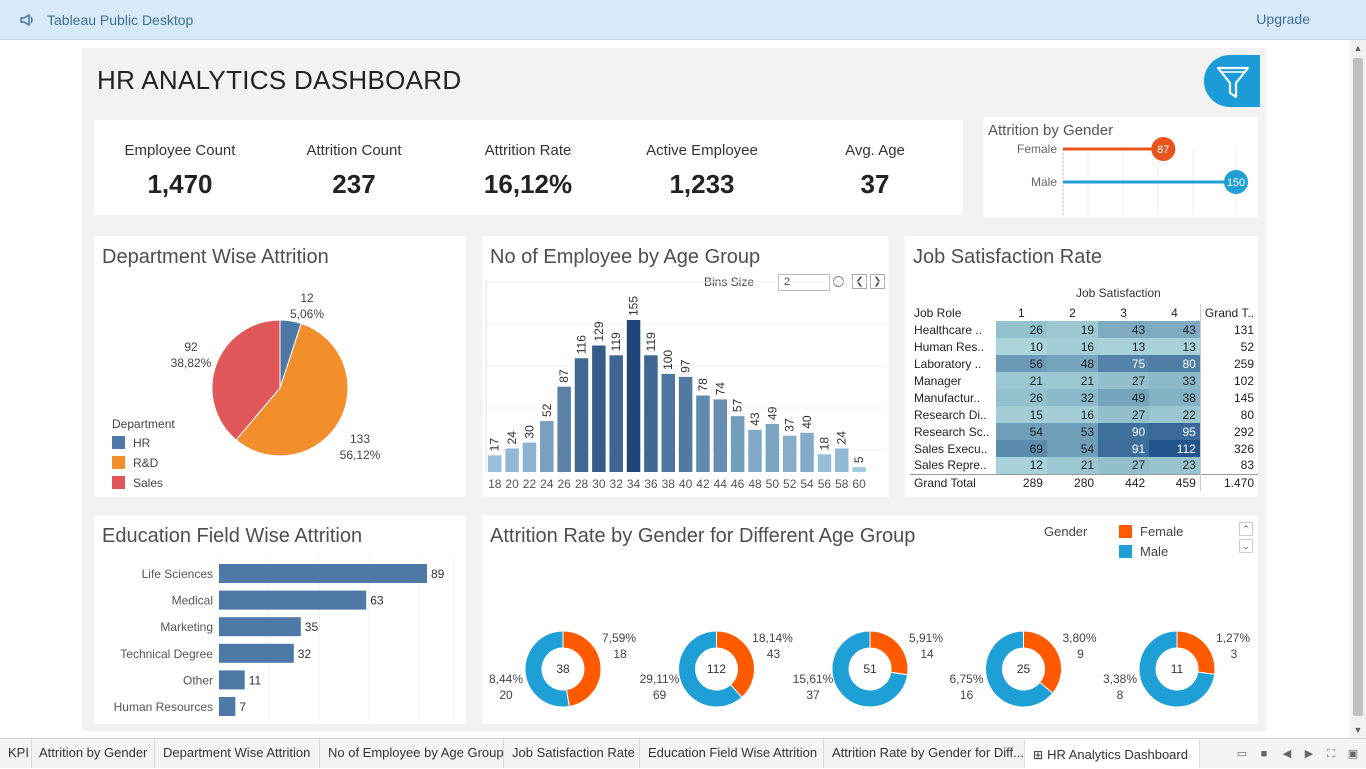 This screenshot has width=1366, height=769. What do you see at coordinates (1135, 482) in the screenshot?
I see `grand-total-cell: 442` at bounding box center [1135, 482].